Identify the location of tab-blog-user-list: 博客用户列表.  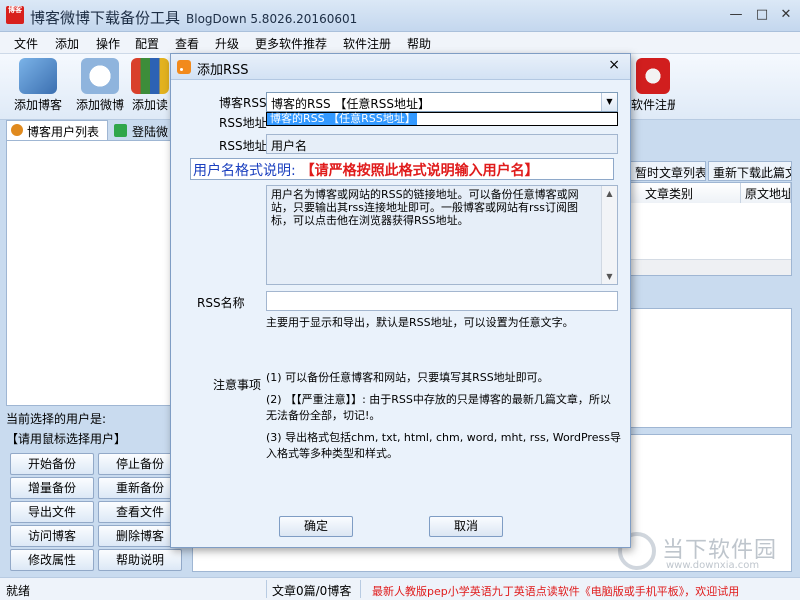
(57, 130).